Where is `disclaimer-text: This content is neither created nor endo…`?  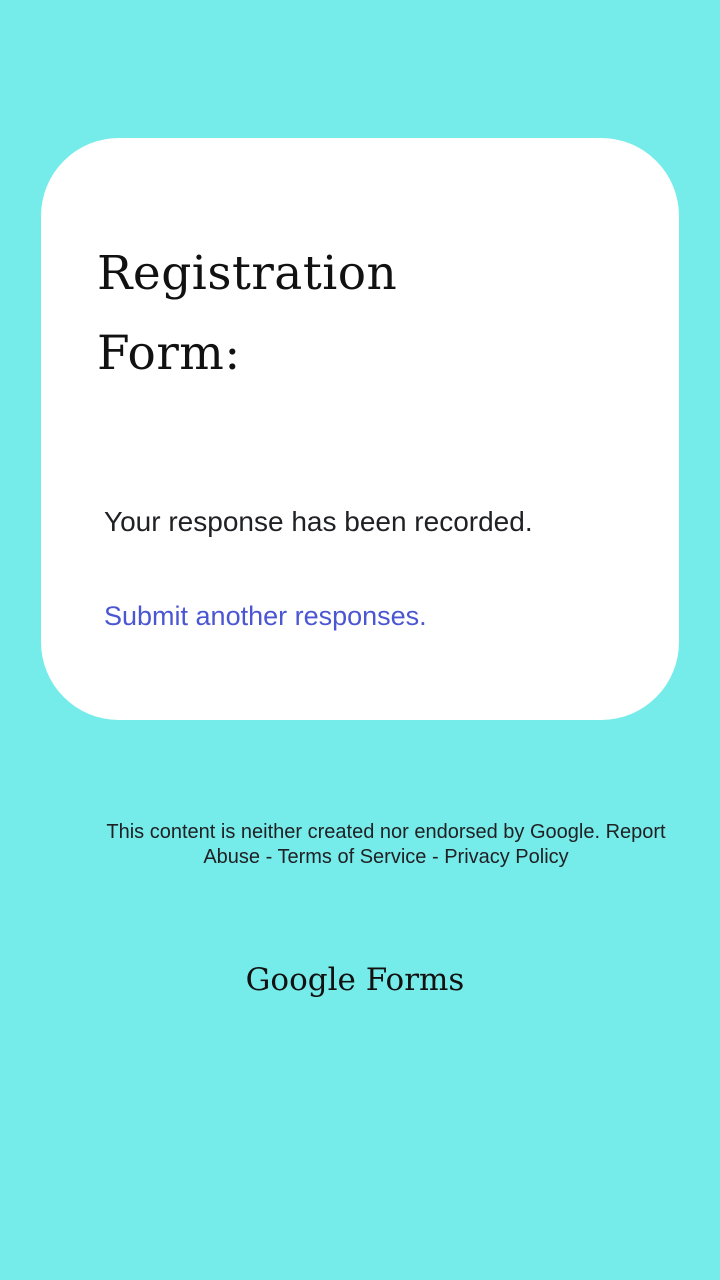 disclaimer-text: This content is neither created nor endo… is located at coordinates (353, 832).